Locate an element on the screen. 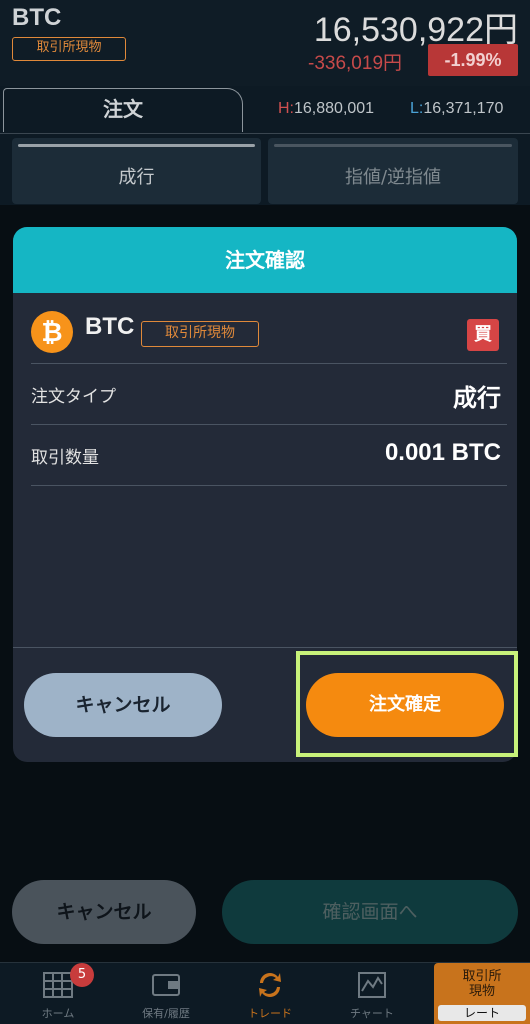 This screenshot has height=1024, width=530. tab-rate-title: 取引所 現物 is located at coordinates (482, 984).